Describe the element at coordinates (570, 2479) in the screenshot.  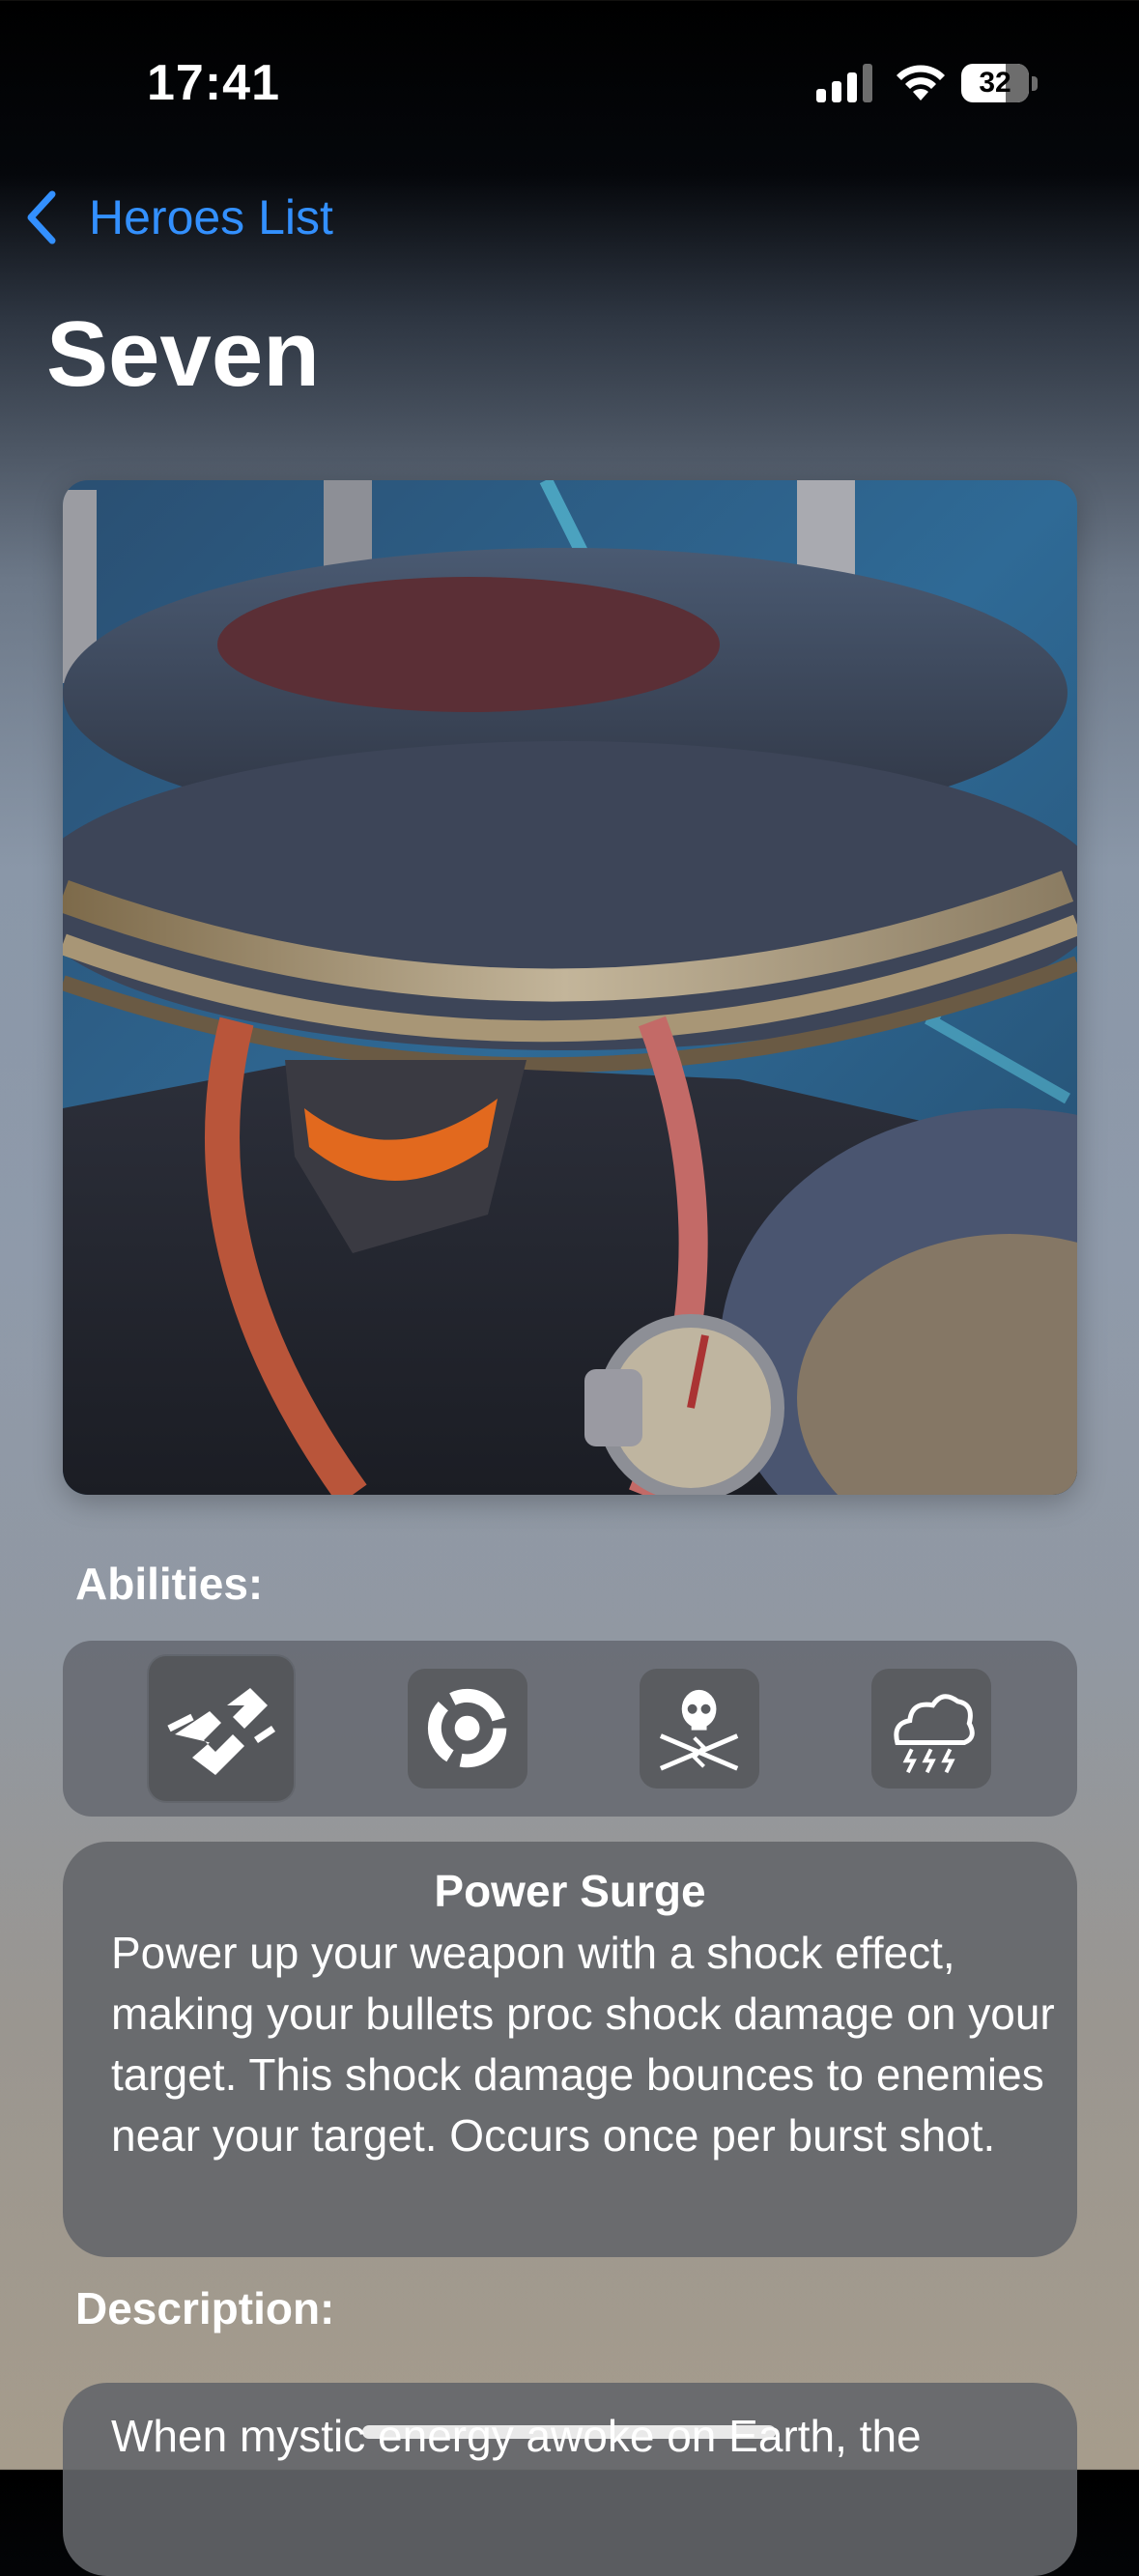
I see `description-card: When mystic energy awoke on Earth, the` at that location.